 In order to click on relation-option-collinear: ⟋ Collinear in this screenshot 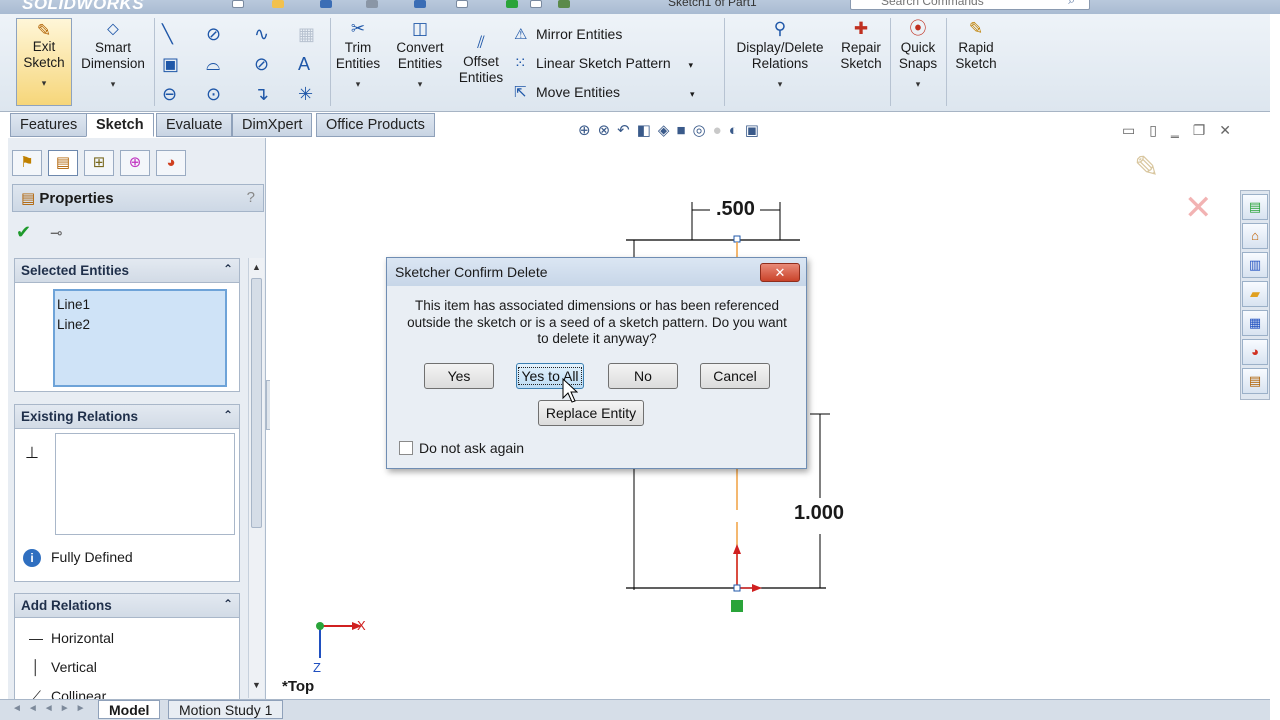, I will do `click(67, 690)`.